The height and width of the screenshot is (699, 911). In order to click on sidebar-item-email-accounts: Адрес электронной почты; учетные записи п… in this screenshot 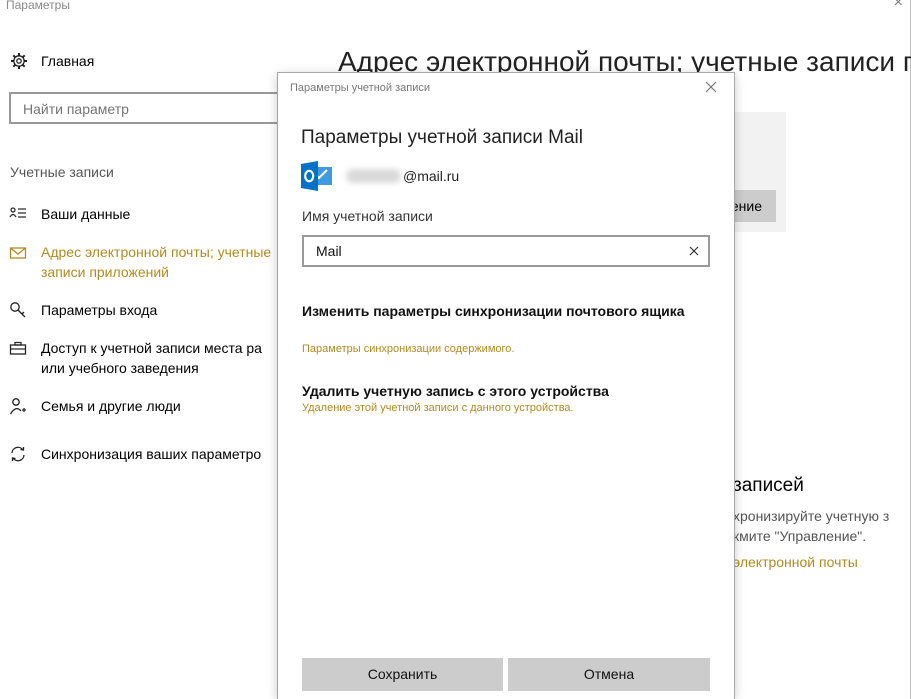, I will do `click(140, 262)`.